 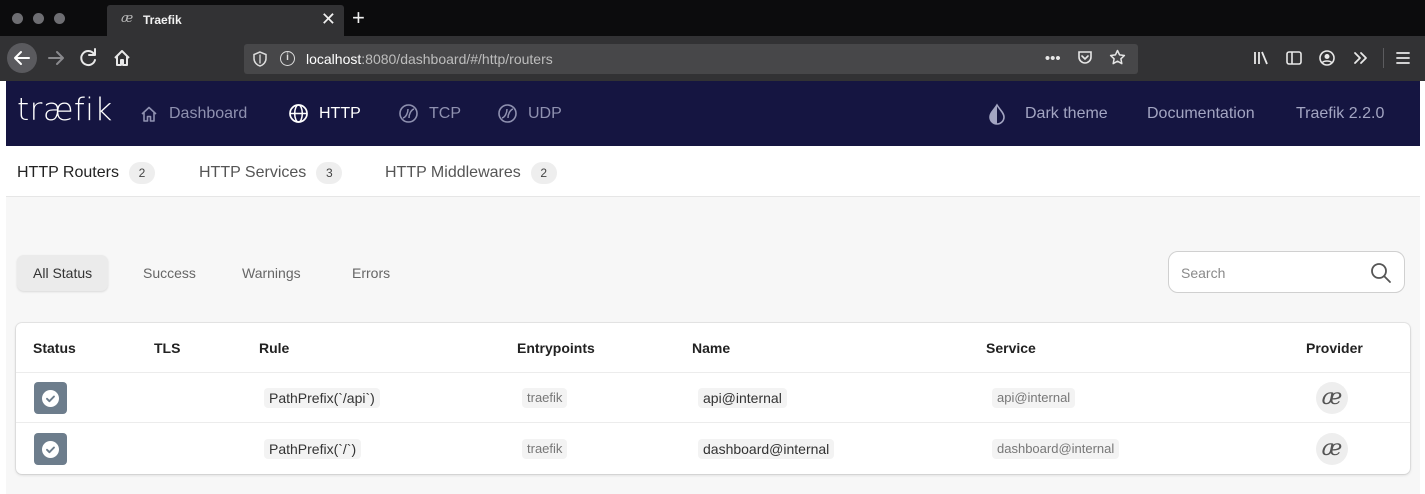 I want to click on browser-tab-strip: æ Traefik ✕ +, so click(x=712, y=18).